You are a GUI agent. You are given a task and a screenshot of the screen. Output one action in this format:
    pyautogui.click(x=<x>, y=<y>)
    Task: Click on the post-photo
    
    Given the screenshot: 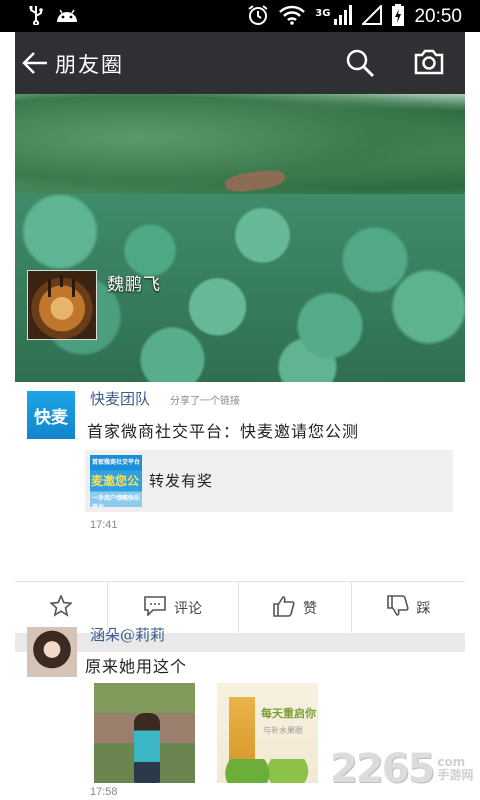 What is the action you would take?
    pyautogui.click(x=144, y=733)
    